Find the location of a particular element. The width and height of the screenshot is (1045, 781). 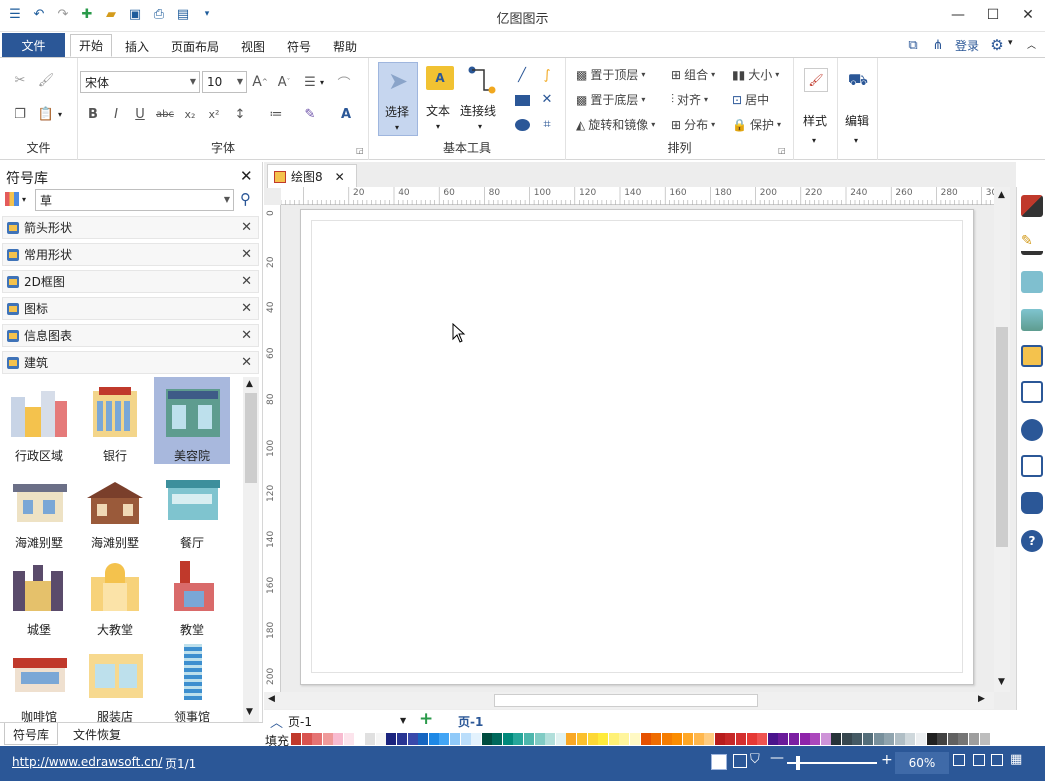

group-button: ⊞ 组合 ▾ is located at coordinates (693, 74).